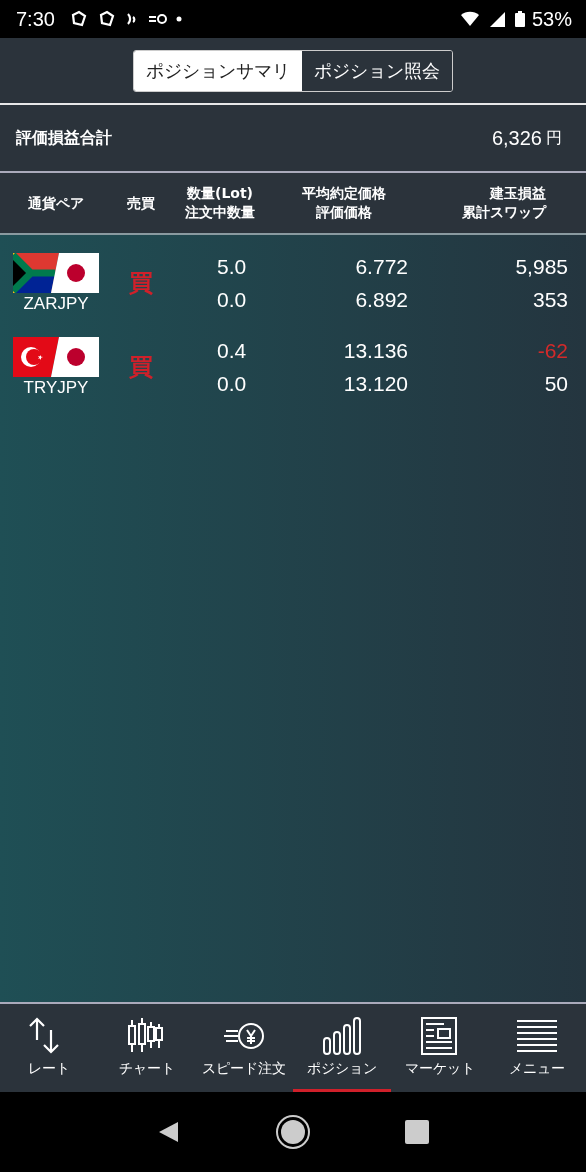  What do you see at coordinates (375, 384) in the screenshot?
I see `valuation-price: 13.120` at bounding box center [375, 384].